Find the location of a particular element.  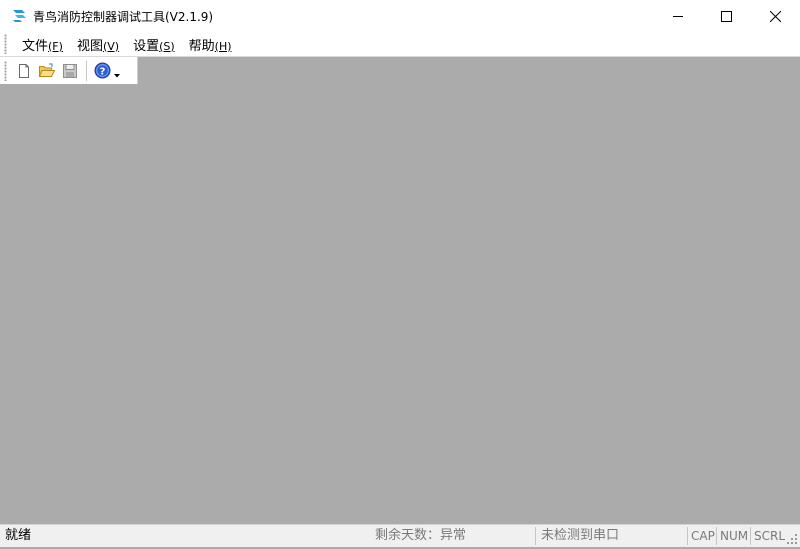

toolbar-separator is located at coordinates (86, 70).